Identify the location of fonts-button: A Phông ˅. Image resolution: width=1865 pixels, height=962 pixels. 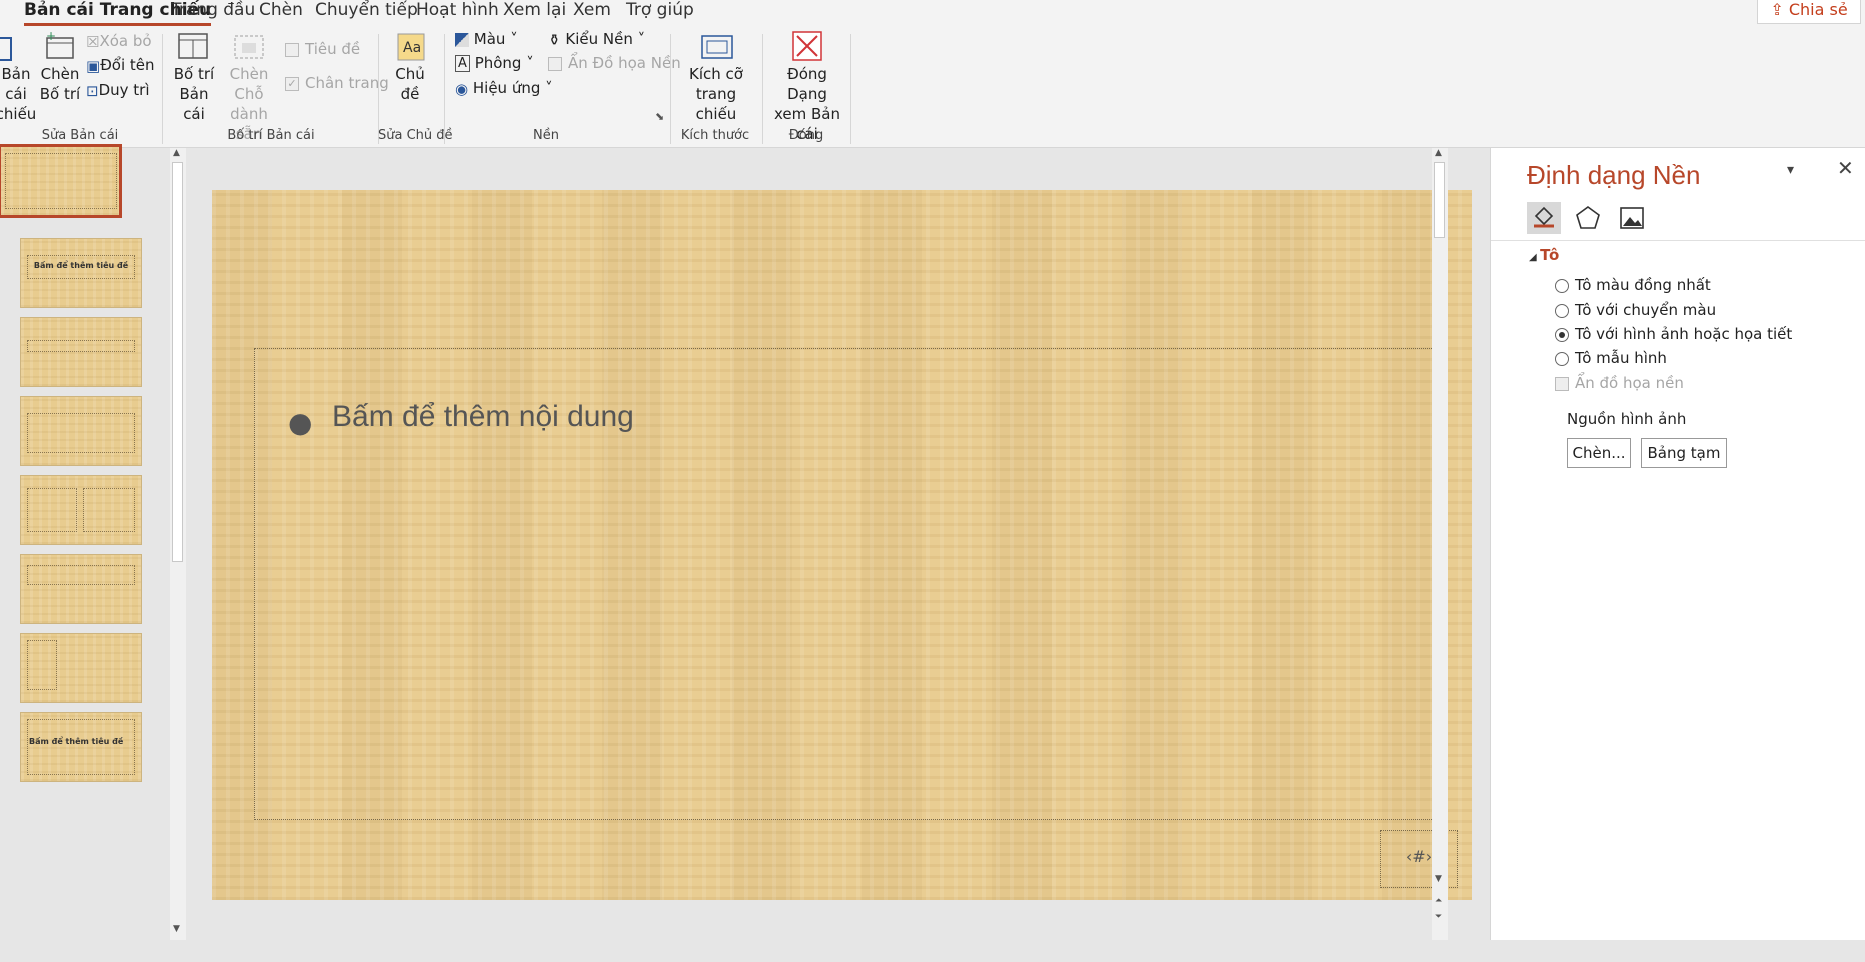
(494, 63).